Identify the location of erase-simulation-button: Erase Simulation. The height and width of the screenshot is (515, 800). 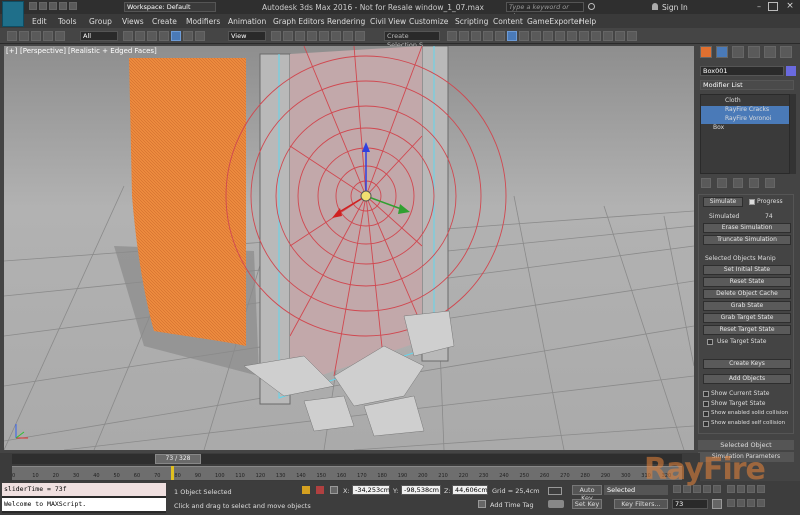
(747, 228).